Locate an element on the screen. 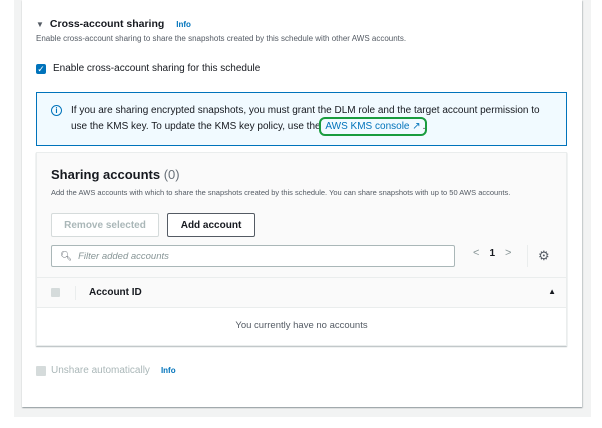 The width and height of the screenshot is (602, 428). unshare-automatically-checkbox: Unshare automatically Info is located at coordinates (106, 370).